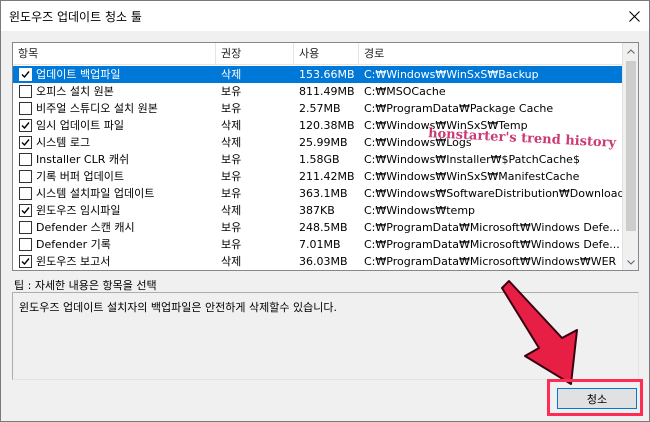  I want to click on vertical-scrollbar, so click(630, 156).